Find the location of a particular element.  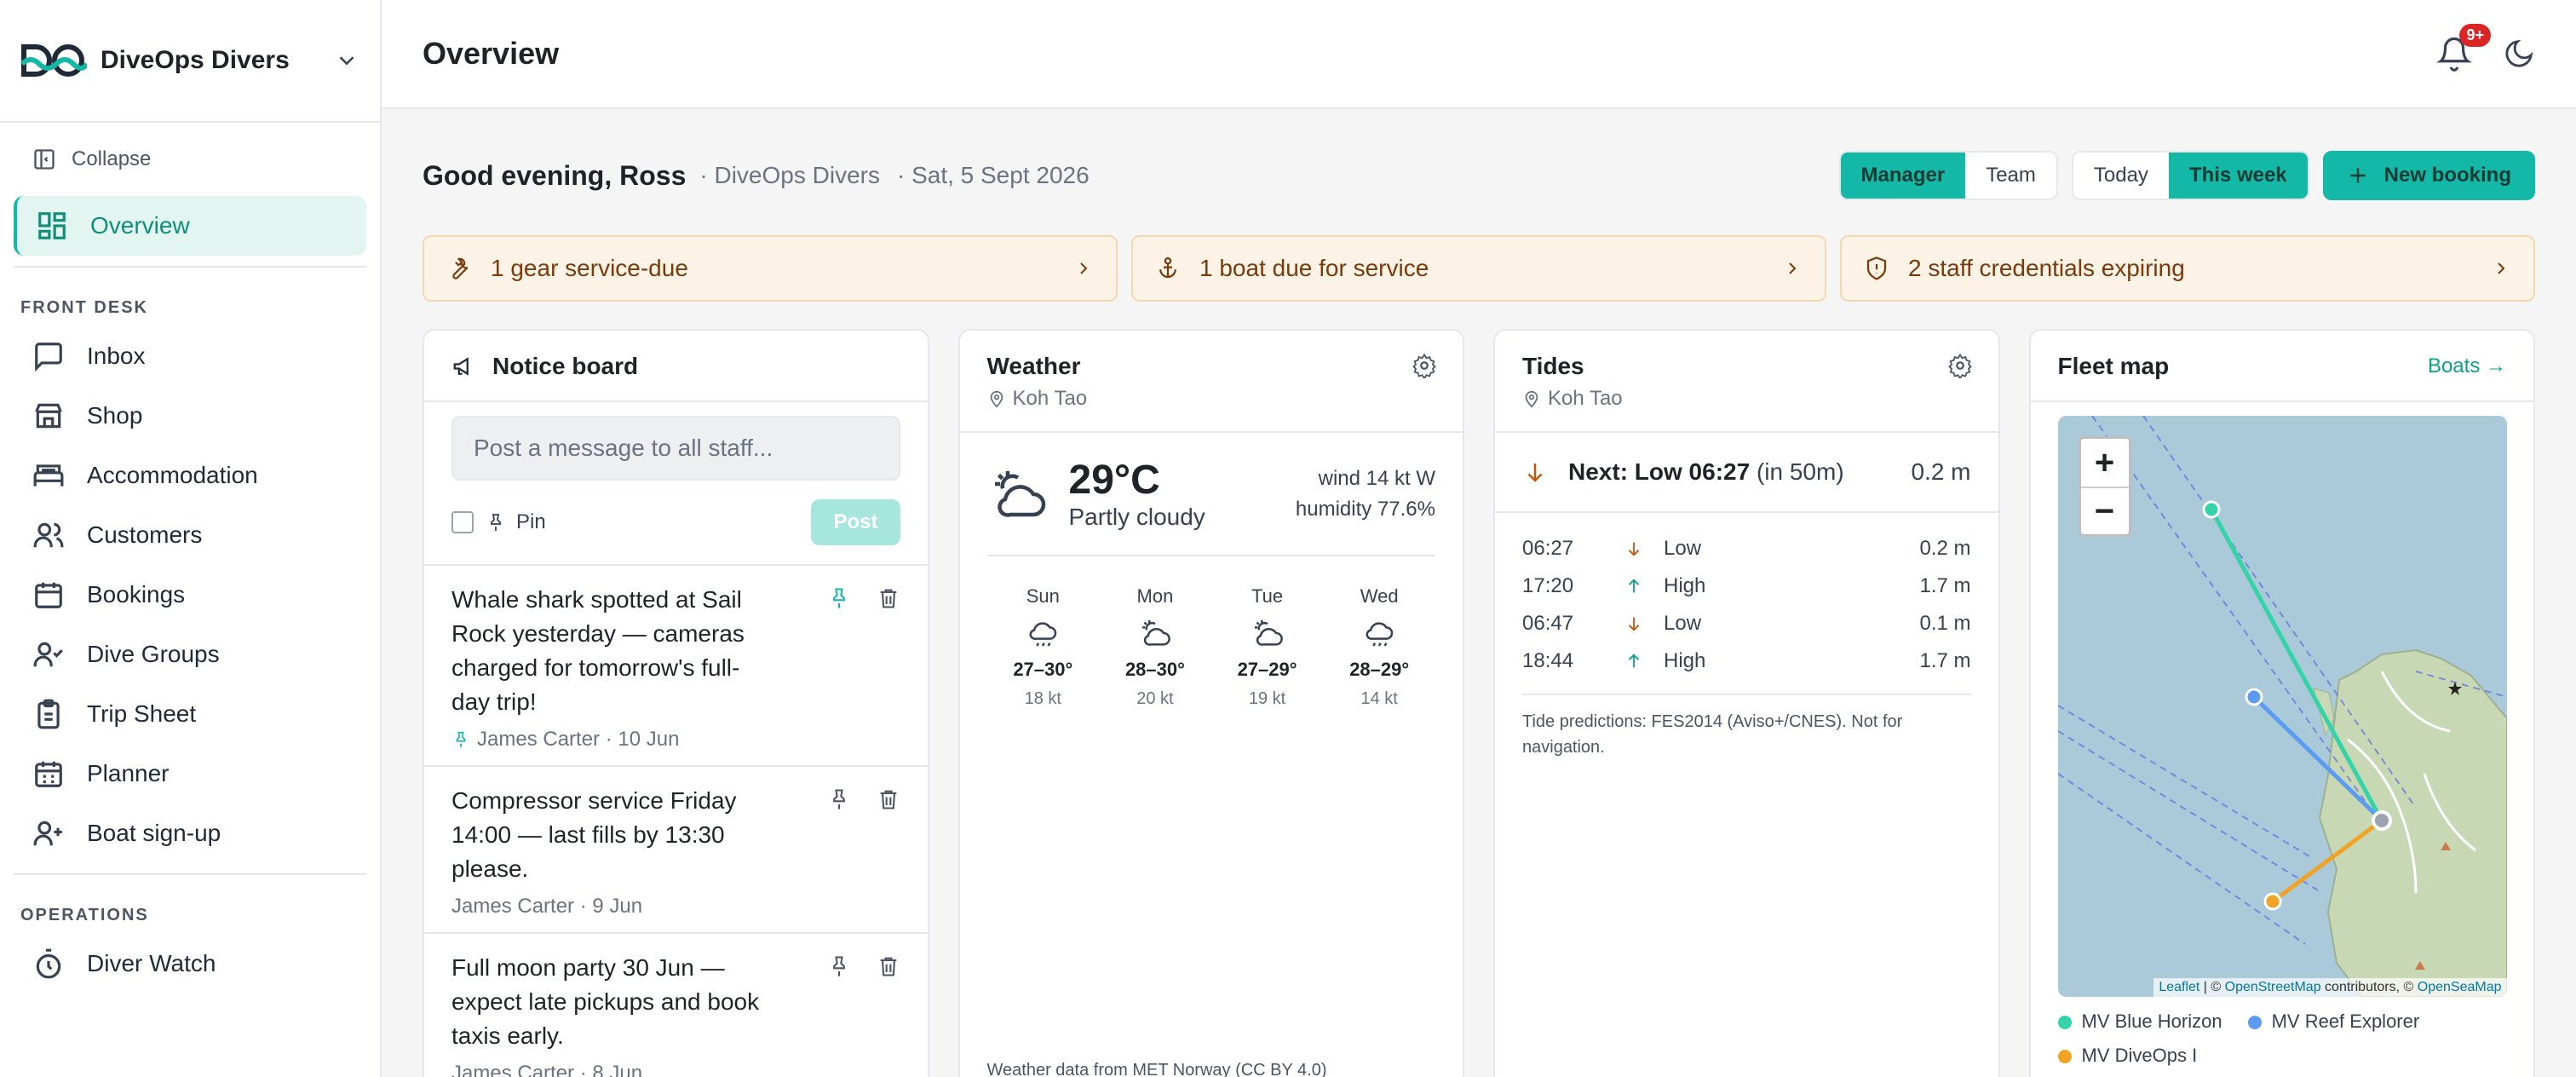

chevron-down-icon is located at coordinates (347, 60).